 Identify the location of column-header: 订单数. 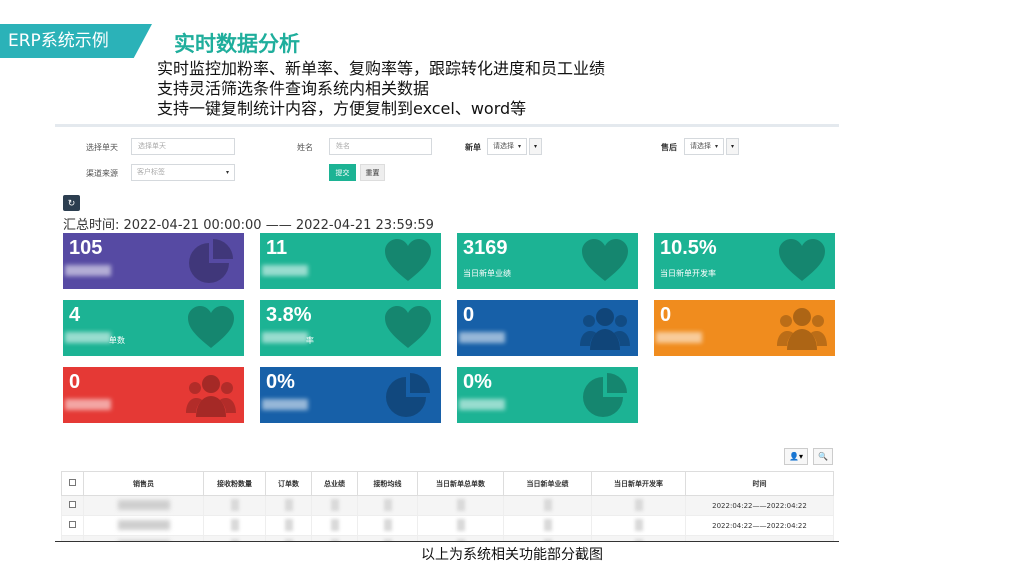
(288, 483).